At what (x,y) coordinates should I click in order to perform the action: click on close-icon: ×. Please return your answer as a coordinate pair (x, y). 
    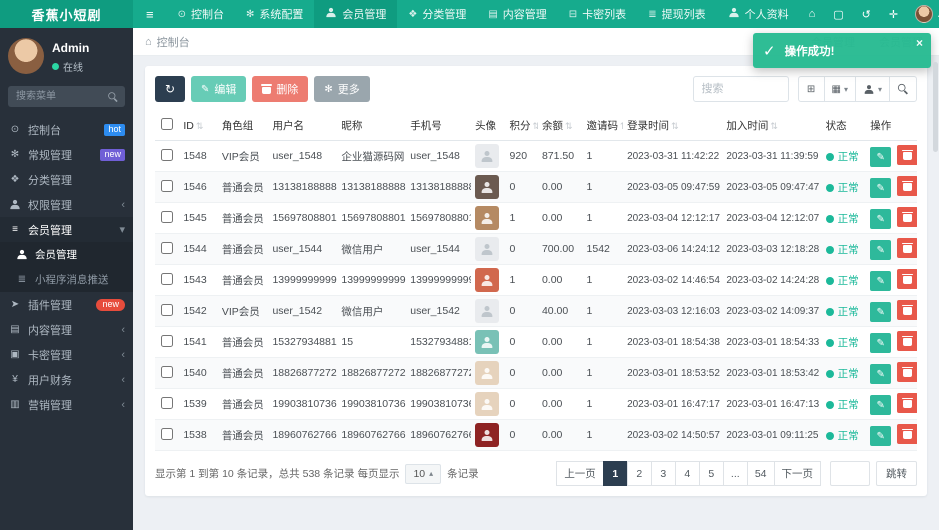
    Looking at the image, I should click on (919, 43).